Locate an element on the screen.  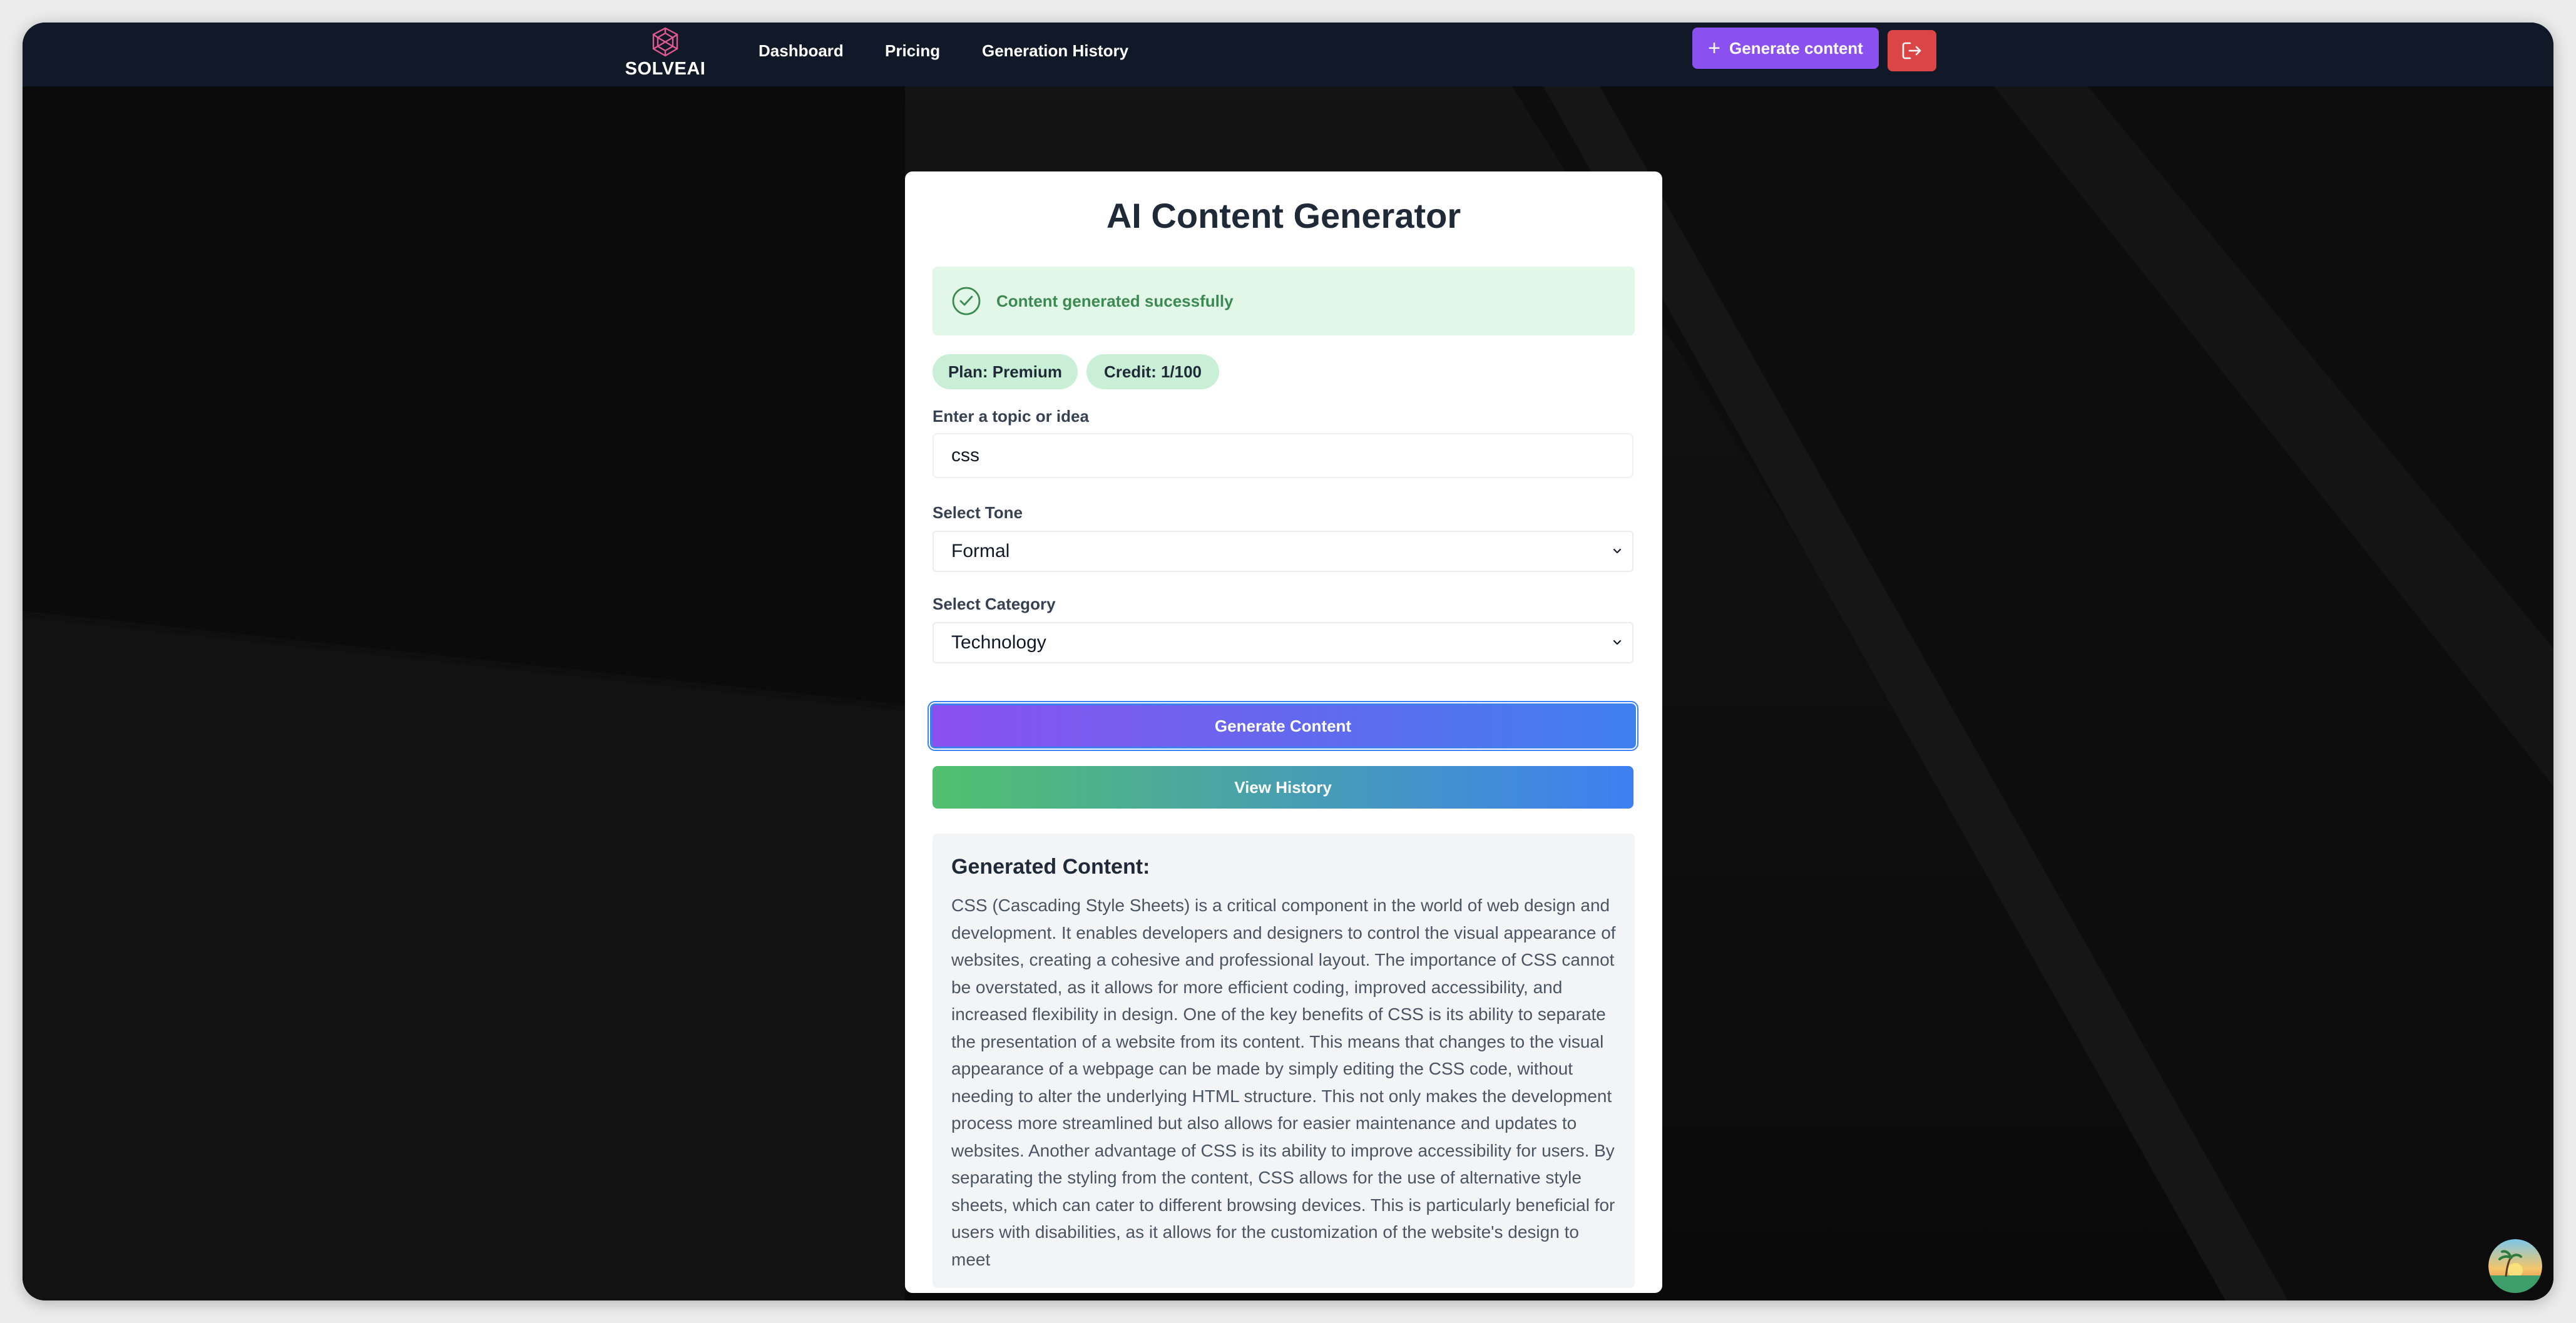
category-select-value: Technology is located at coordinates (999, 642).